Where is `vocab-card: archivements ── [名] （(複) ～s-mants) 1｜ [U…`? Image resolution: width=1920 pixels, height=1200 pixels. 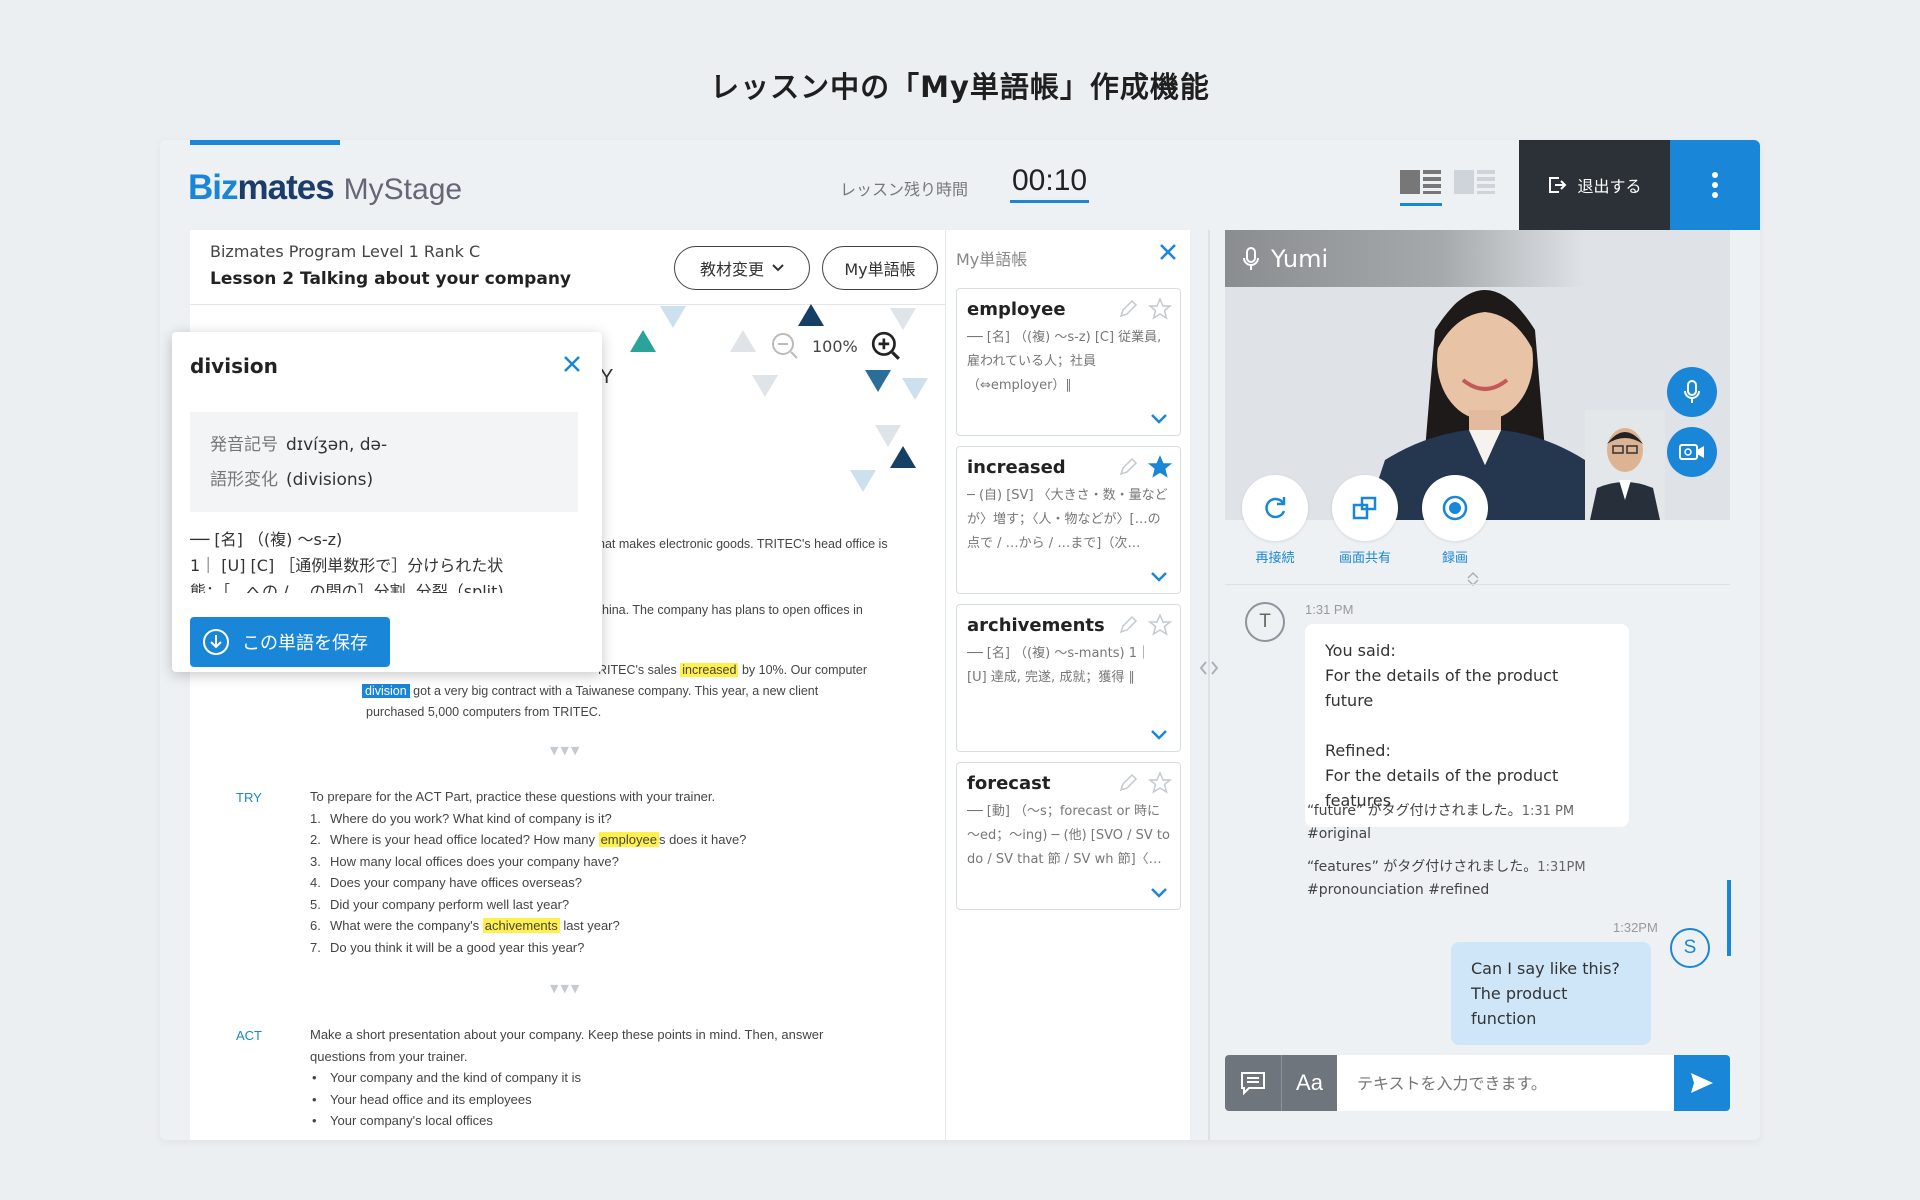 vocab-card: archivements ── [名] （(複) ～s-mants) 1｜ [U… is located at coordinates (1068, 678).